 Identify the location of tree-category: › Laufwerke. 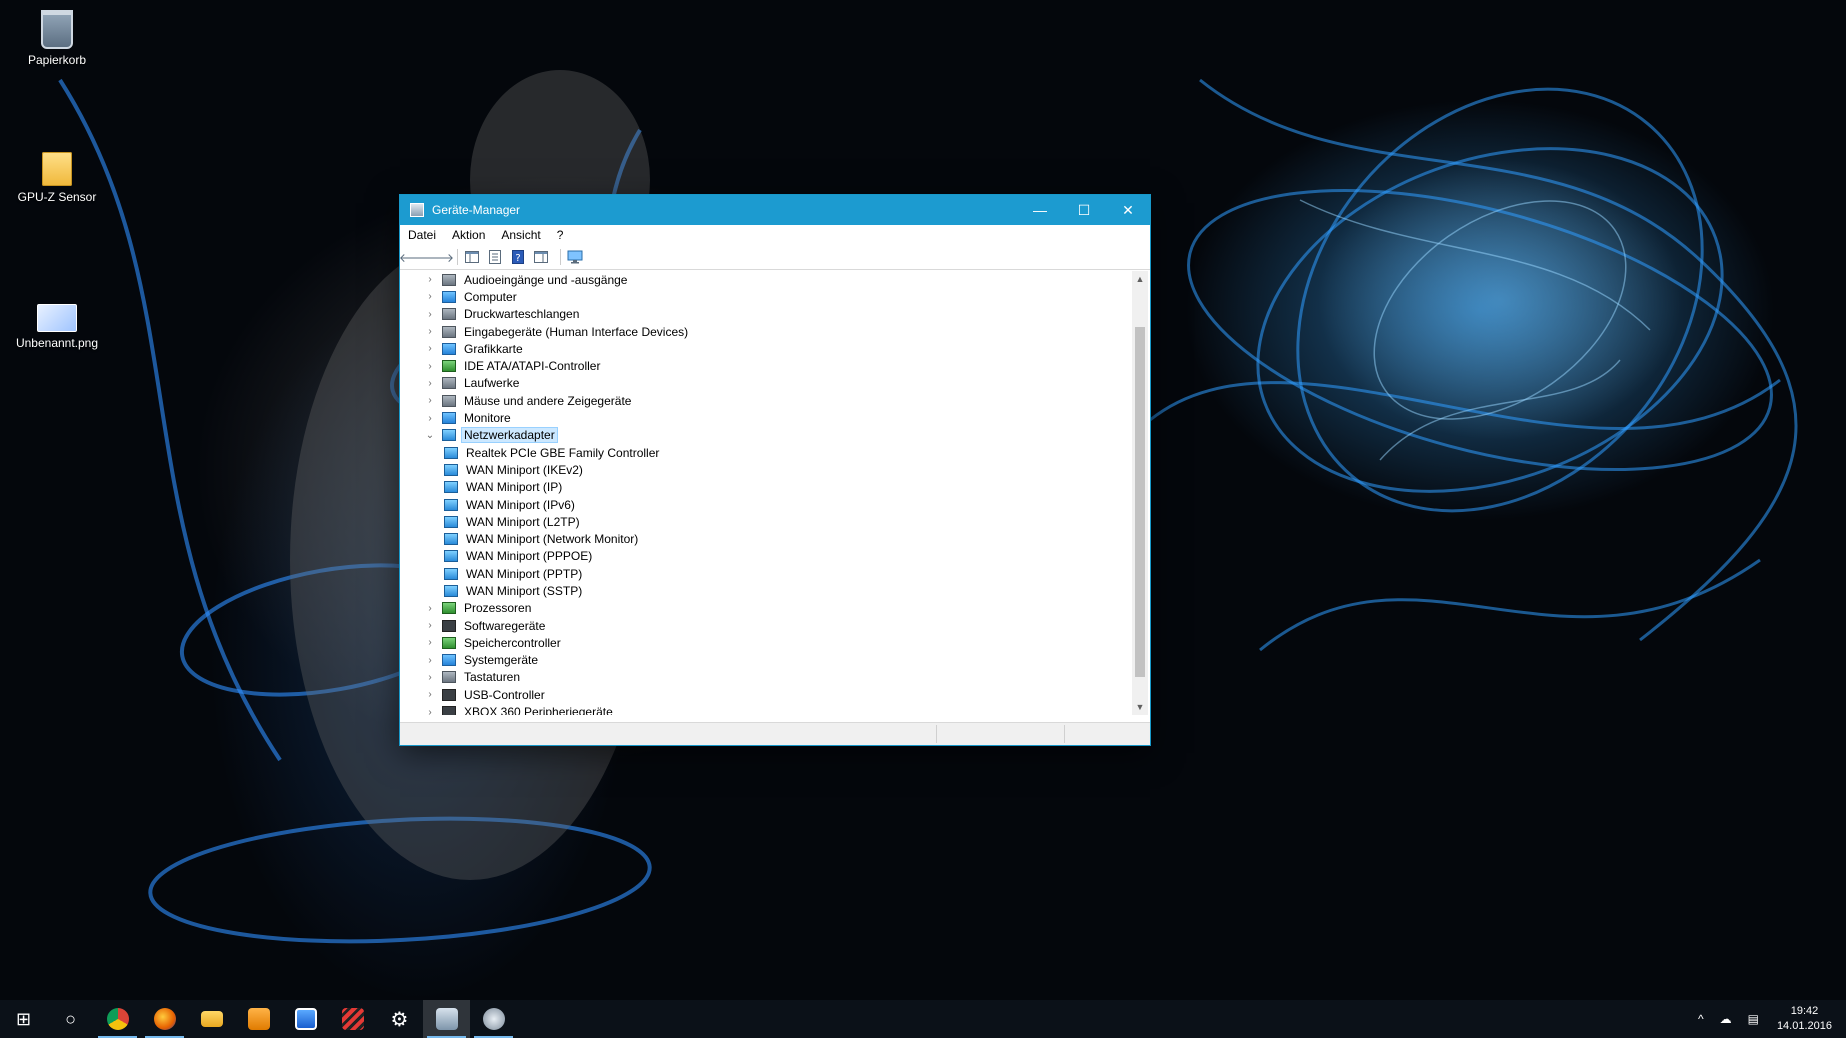
(765, 383).